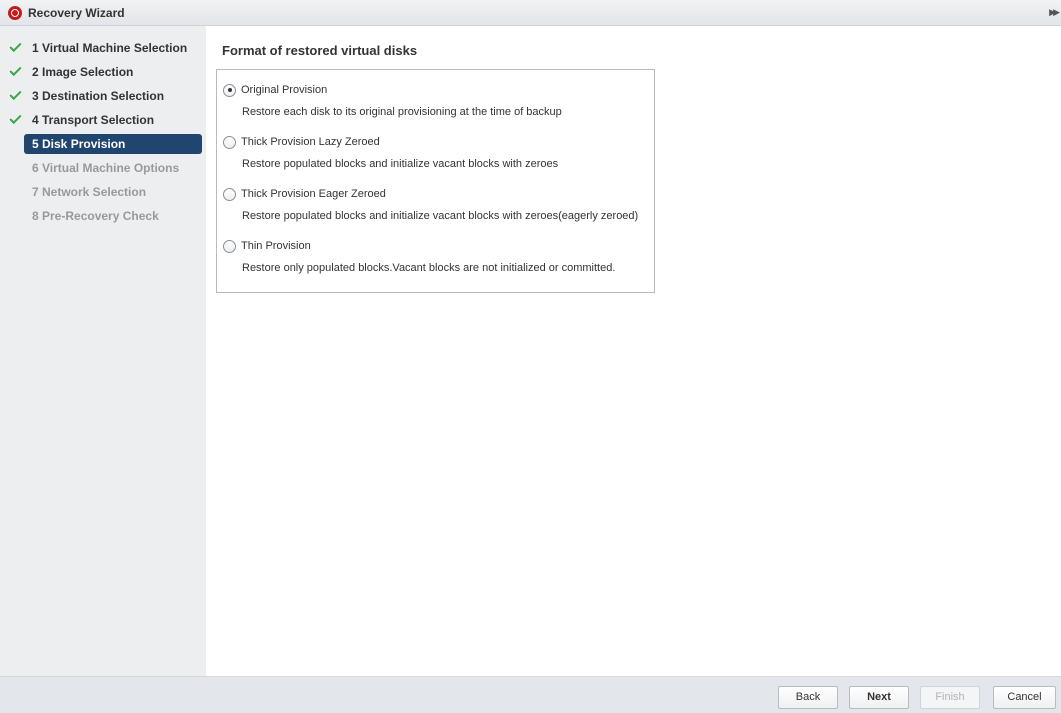 Image resolution: width=1061 pixels, height=713 pixels. What do you see at coordinates (284, 90) in the screenshot?
I see `option-label: Original Provision` at bounding box center [284, 90].